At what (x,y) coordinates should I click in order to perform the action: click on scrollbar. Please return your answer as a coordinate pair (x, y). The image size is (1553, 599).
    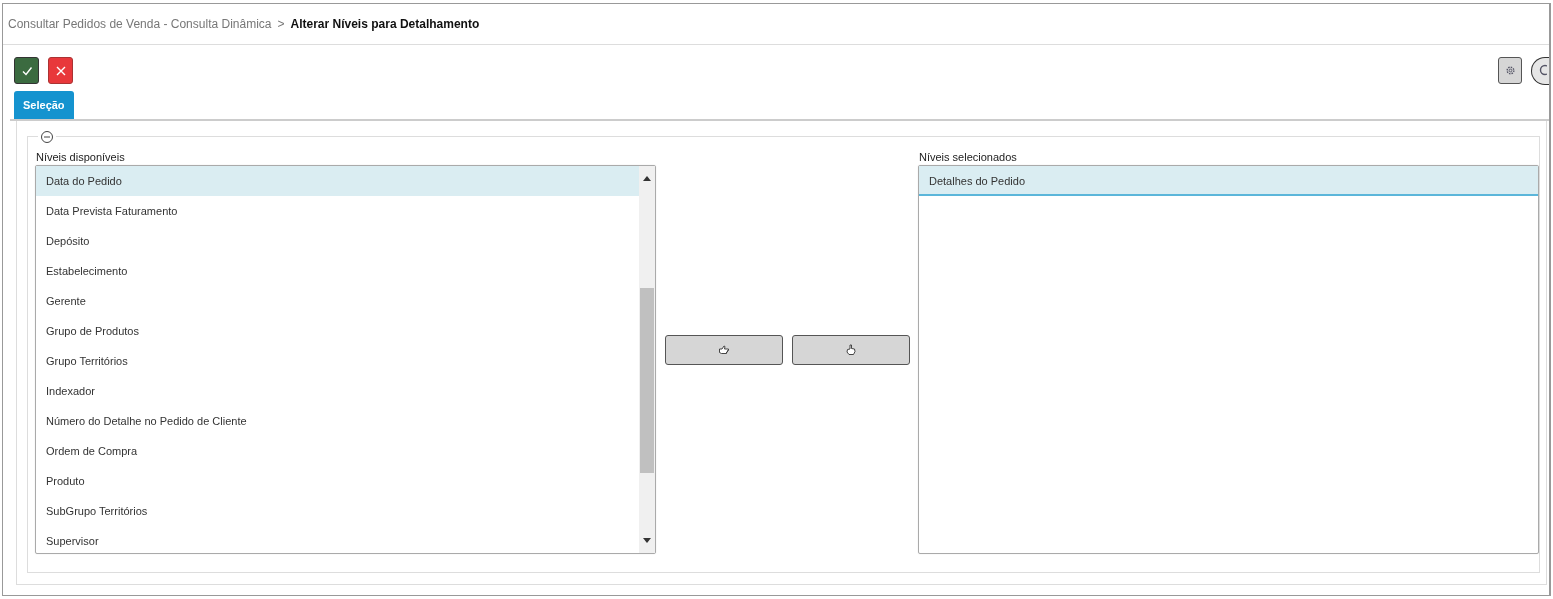
    Looking at the image, I should click on (647, 359).